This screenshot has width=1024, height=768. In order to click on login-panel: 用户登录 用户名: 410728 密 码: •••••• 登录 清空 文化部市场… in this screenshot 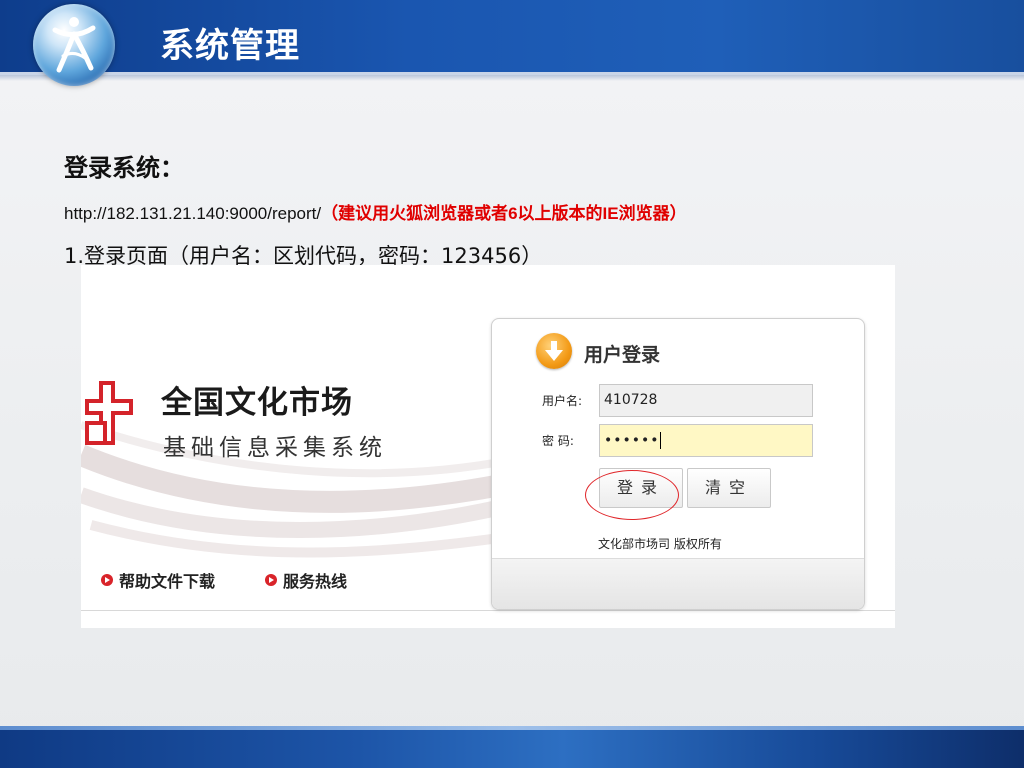, I will do `click(678, 464)`.